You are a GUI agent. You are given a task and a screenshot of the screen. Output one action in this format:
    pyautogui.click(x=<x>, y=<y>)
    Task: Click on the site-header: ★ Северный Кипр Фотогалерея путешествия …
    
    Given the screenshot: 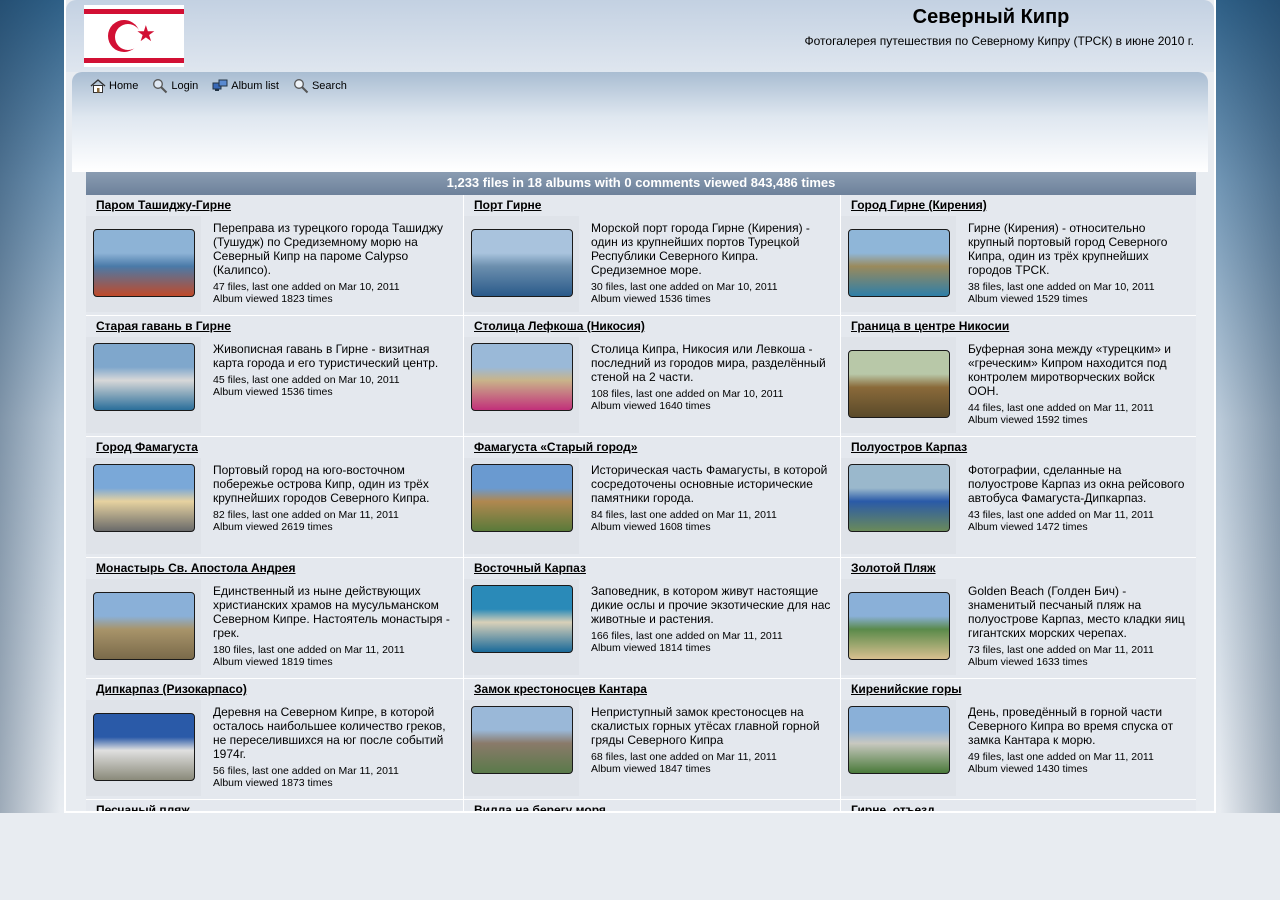 What is the action you would take?
    pyautogui.click(x=640, y=36)
    